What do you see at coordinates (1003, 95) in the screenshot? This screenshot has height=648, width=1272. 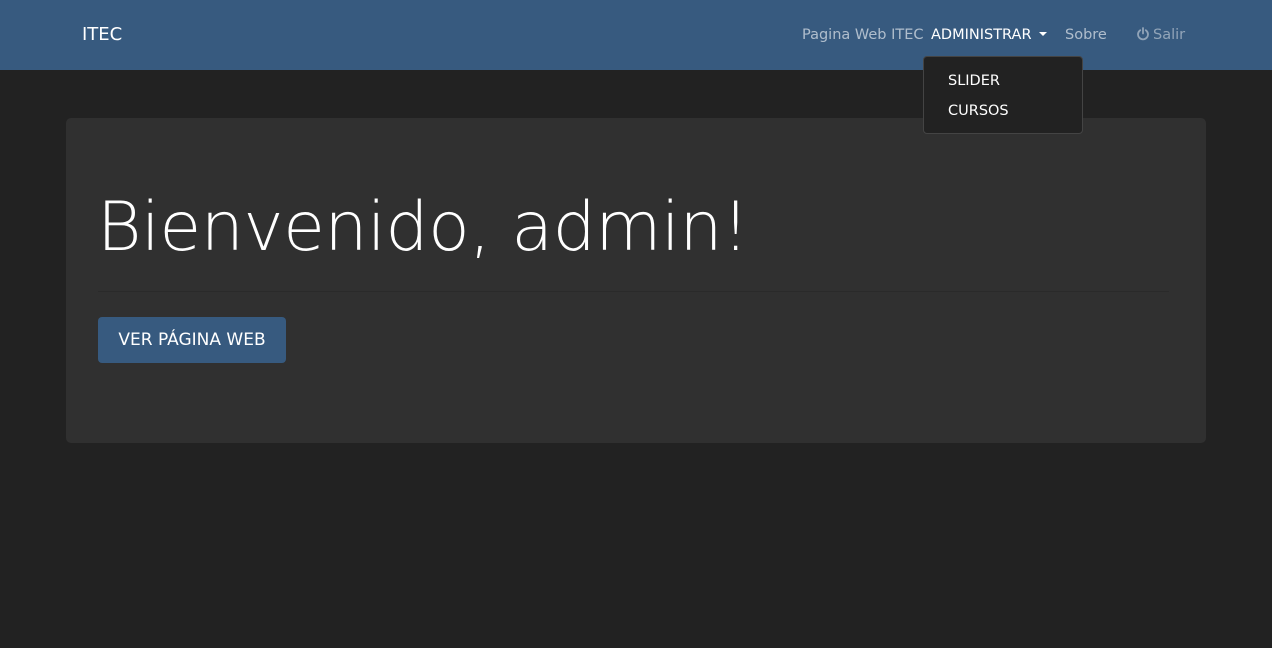 I see `admin-dropdown-menu: SLIDER CURSOS` at bounding box center [1003, 95].